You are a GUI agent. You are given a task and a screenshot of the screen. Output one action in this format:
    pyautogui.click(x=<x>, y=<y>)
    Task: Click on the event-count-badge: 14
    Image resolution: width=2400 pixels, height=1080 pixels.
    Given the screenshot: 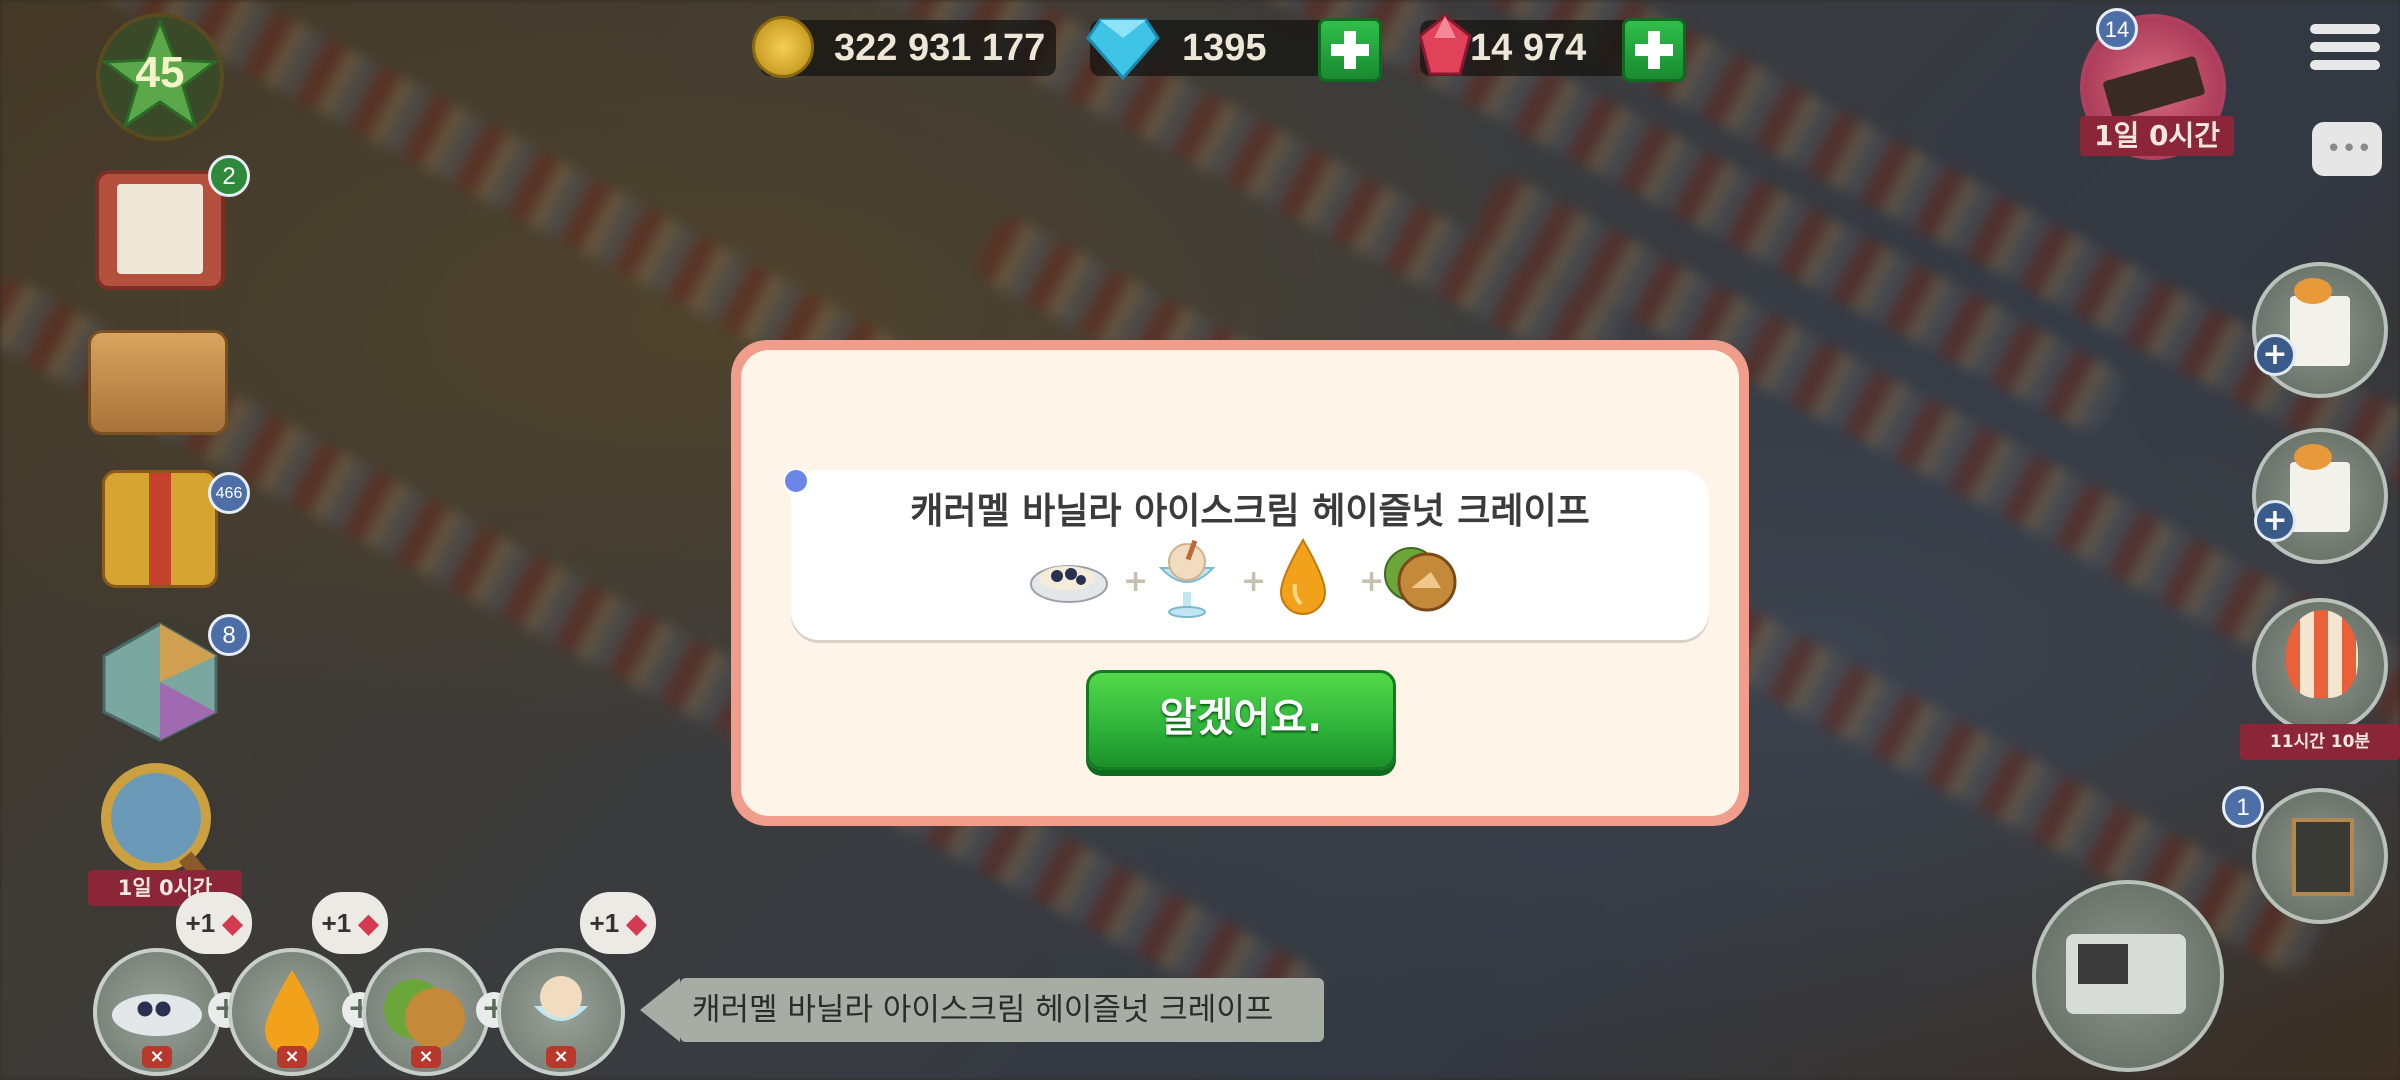 What is the action you would take?
    pyautogui.click(x=2117, y=29)
    